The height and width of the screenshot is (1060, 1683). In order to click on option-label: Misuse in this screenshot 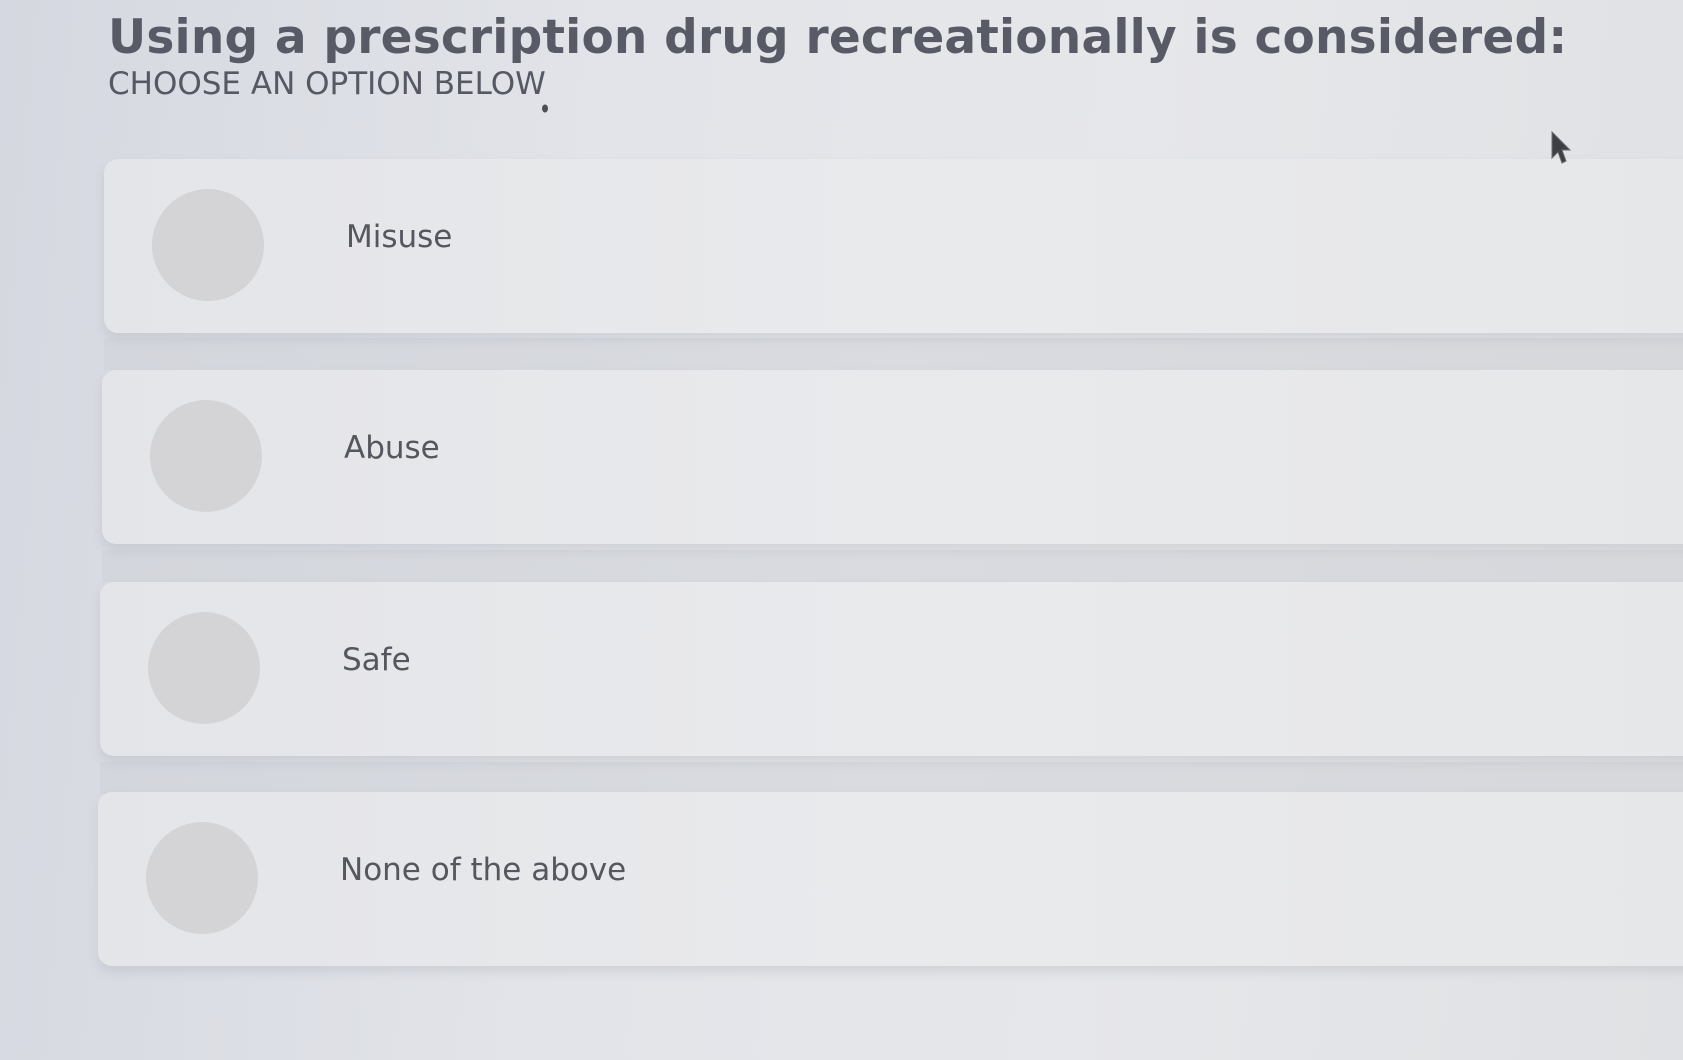, I will do `click(399, 237)`.